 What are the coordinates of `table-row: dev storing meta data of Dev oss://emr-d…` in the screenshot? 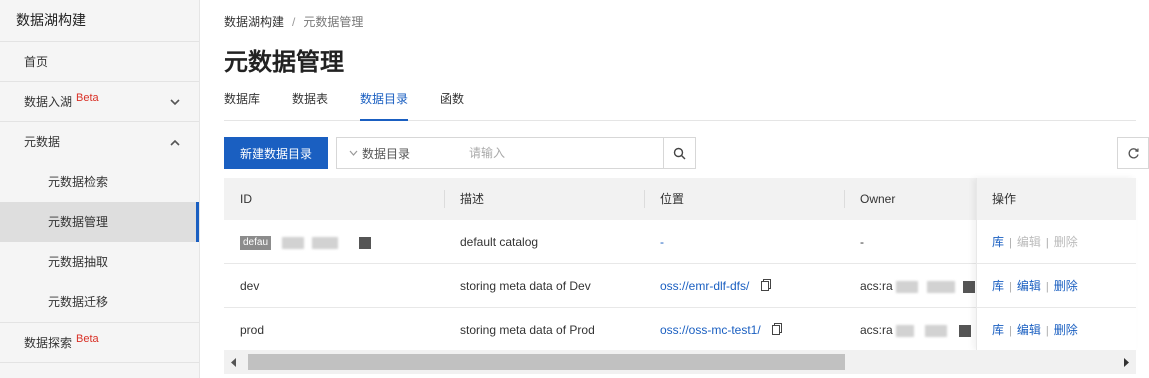 It's located at (680, 286).